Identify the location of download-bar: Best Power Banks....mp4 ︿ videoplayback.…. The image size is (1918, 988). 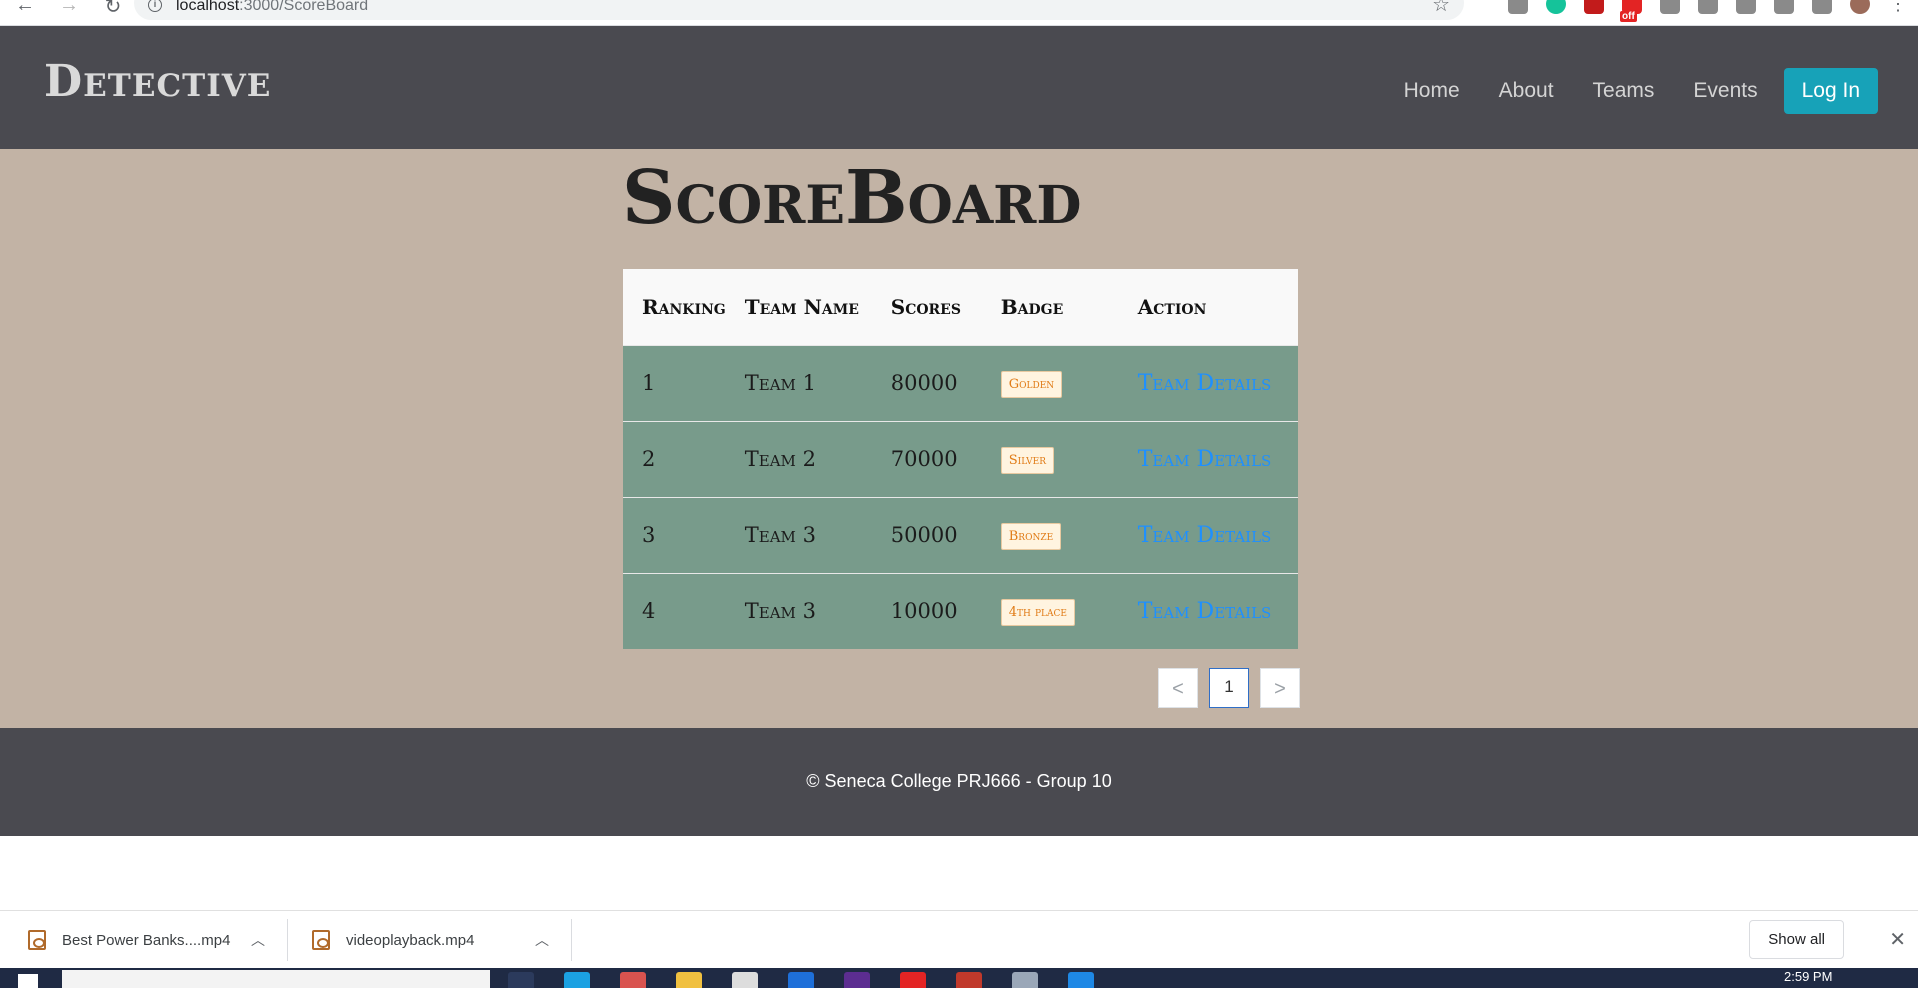
(959, 939).